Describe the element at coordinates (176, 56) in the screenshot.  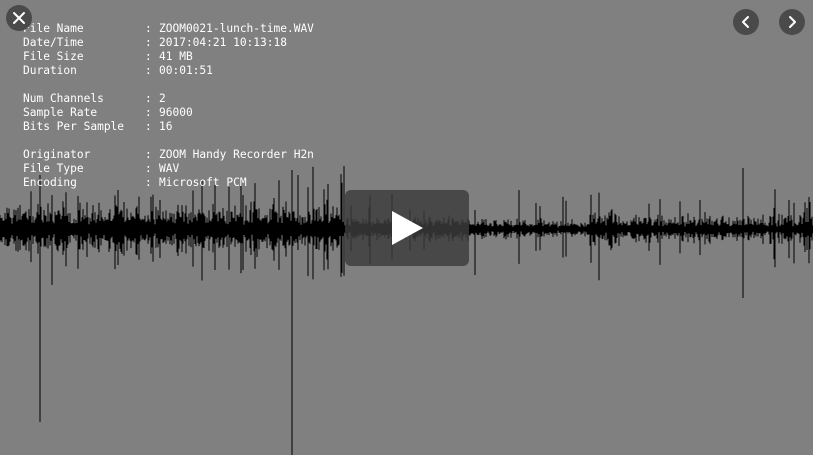
I see `metadata-value: 41 MB` at that location.